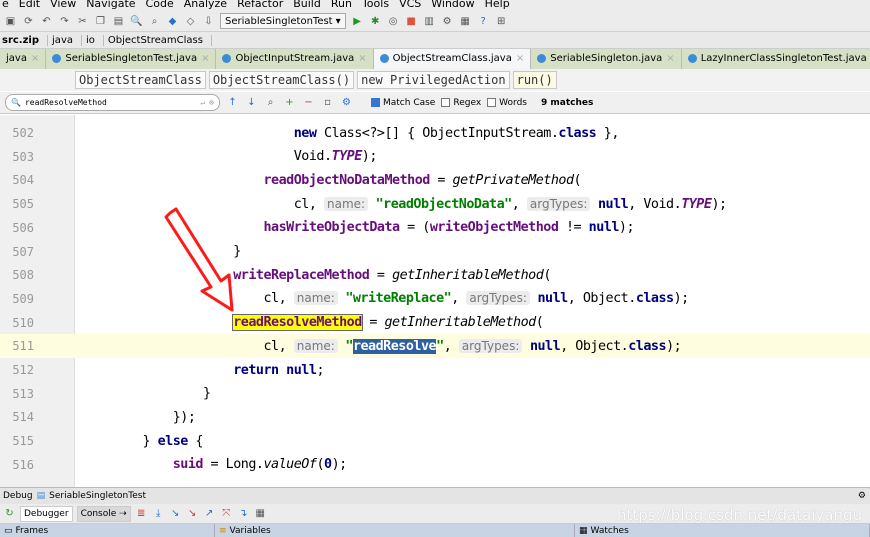 The image size is (870, 537). Describe the element at coordinates (23, 58) in the screenshot. I see `tab-java: java ×` at that location.